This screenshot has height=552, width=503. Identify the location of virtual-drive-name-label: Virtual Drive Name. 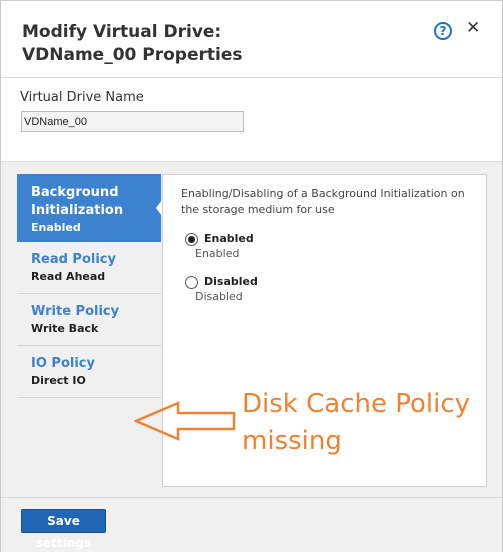
(82, 97).